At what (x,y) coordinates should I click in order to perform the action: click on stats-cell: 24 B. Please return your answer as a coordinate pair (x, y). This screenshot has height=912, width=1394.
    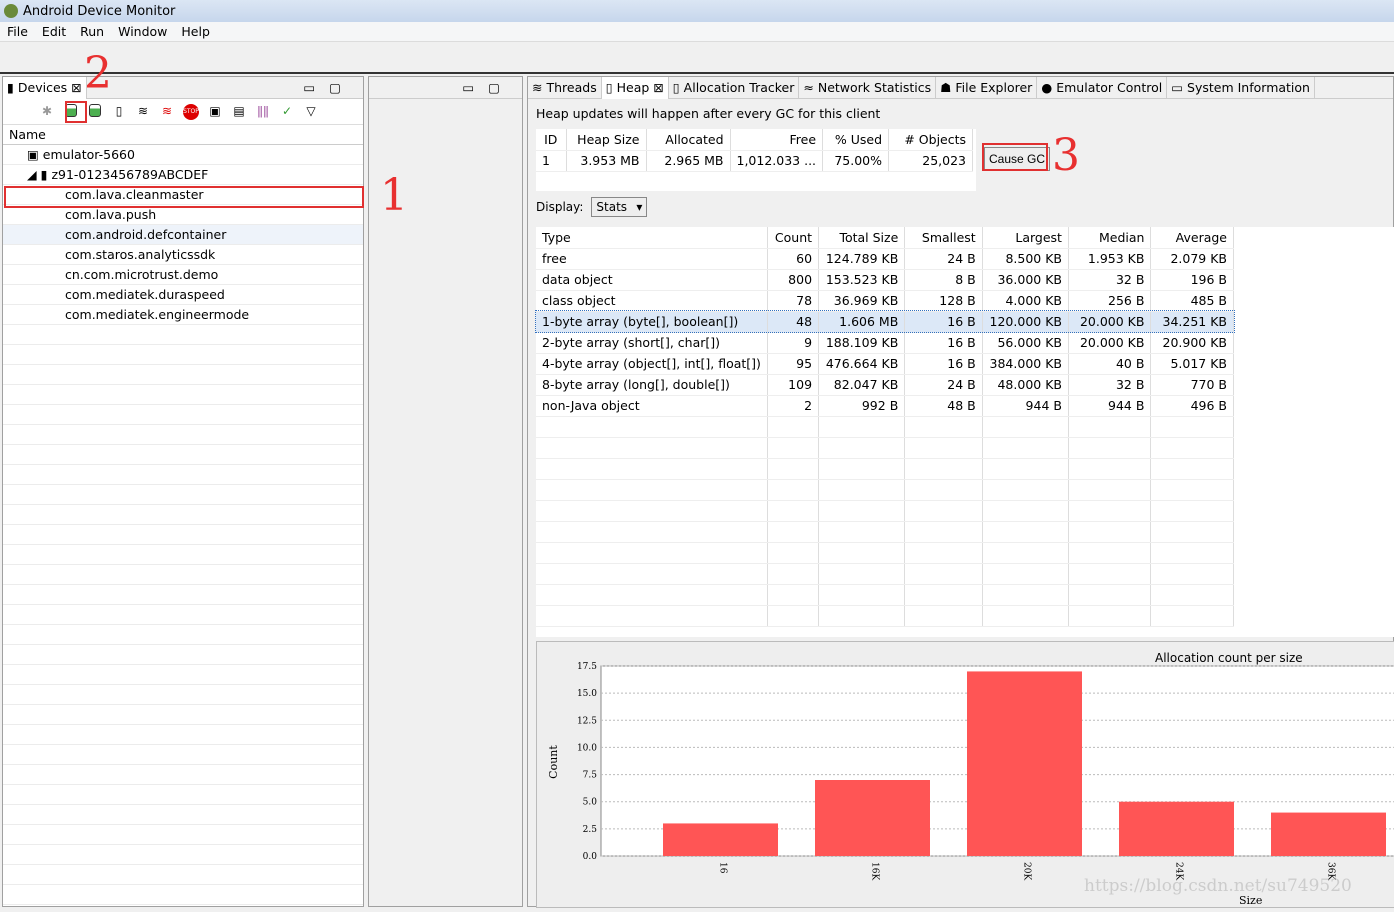
    Looking at the image, I should click on (943, 259).